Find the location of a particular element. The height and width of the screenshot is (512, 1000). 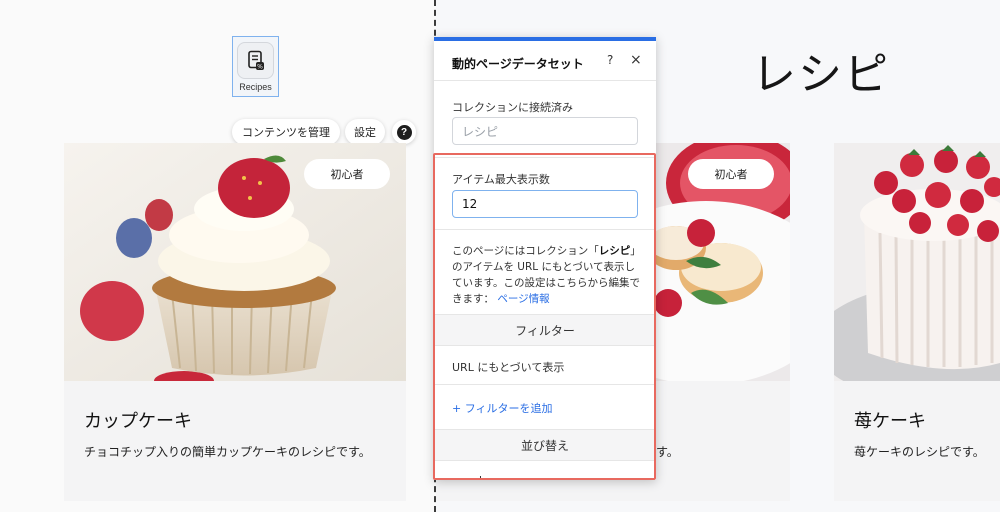

max-items-label: アイテム最大表示数 is located at coordinates (501, 179).